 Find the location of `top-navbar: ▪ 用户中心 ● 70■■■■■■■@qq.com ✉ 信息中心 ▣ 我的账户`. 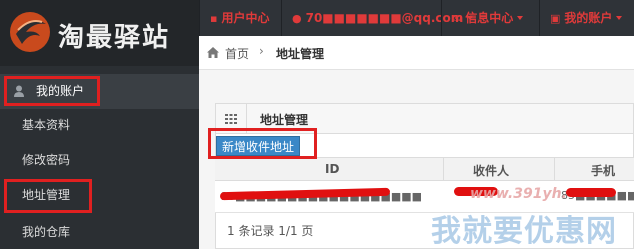

top-navbar: ▪ 用户中心 ● 70■■■■■■■@qq.com ✉ 信息中心 ▣ 我的账户 is located at coordinates (416, 18).